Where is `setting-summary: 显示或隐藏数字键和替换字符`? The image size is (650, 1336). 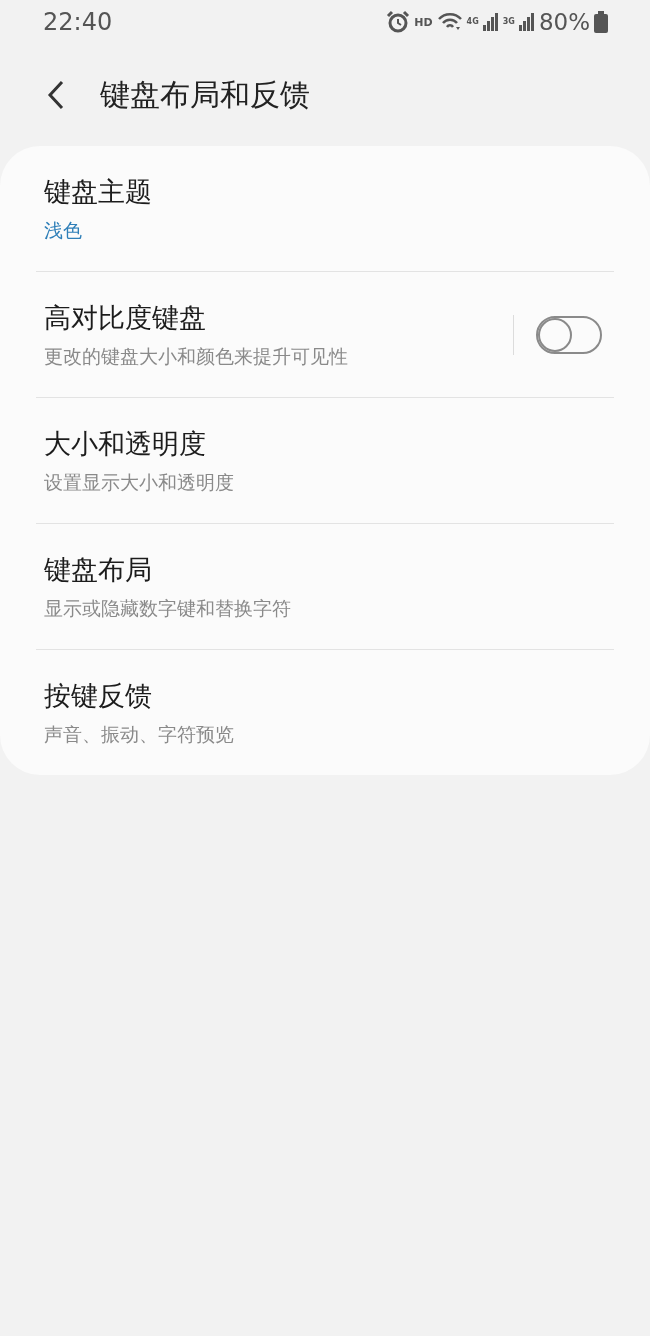
setting-summary: 显示或隐藏数字键和替换字符 is located at coordinates (168, 608).